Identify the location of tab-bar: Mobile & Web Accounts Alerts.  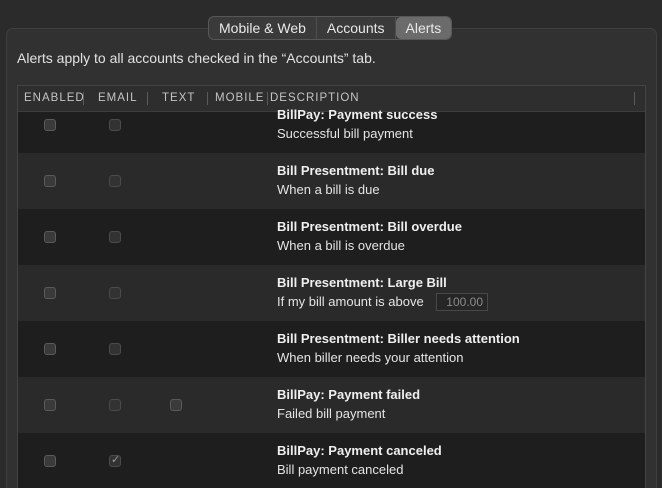
(330, 28).